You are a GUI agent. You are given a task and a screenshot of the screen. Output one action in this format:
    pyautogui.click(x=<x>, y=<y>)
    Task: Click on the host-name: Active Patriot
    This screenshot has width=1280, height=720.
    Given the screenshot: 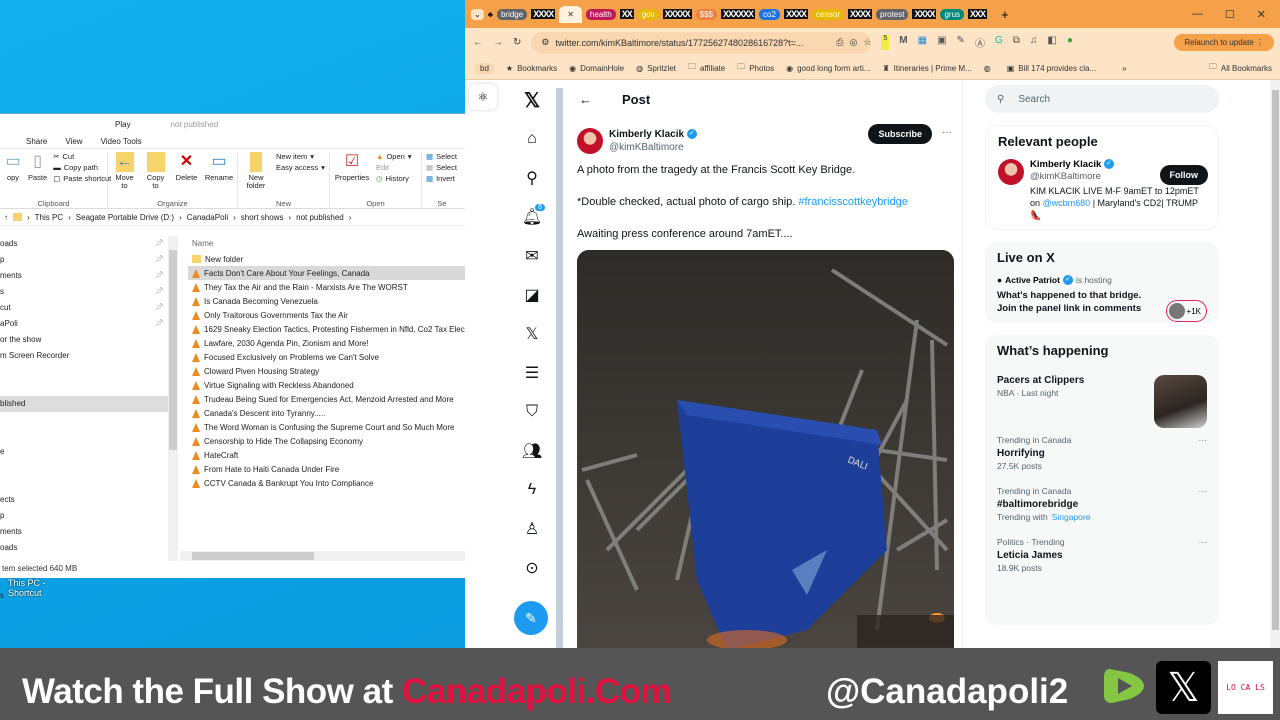 What is the action you would take?
    pyautogui.click(x=1032, y=280)
    